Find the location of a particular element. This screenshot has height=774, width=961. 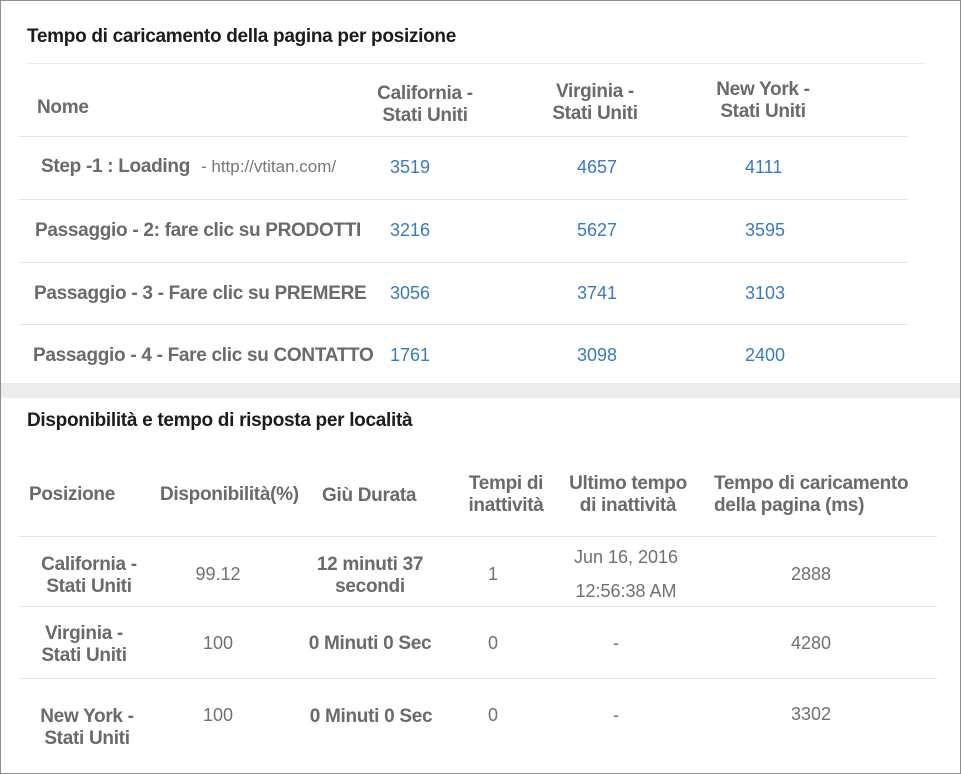

value-california: 3216 is located at coordinates (410, 230).